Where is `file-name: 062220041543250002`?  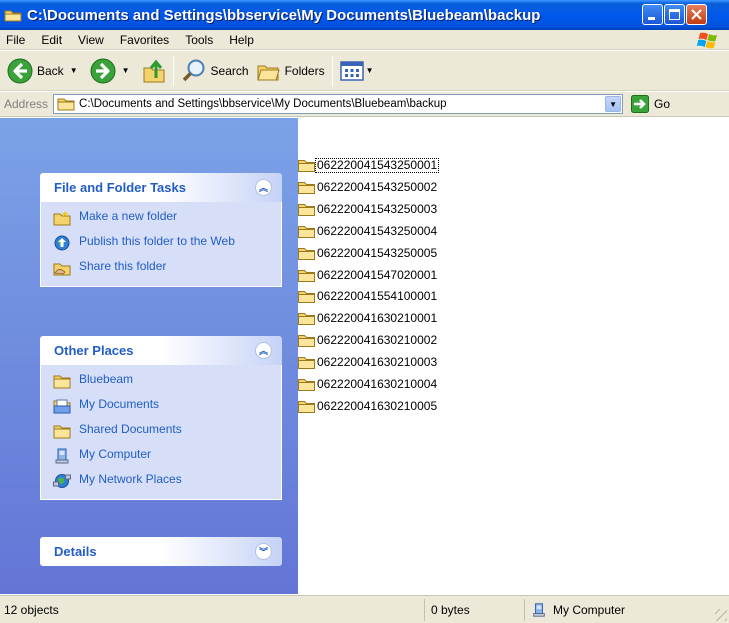 file-name: 062220041543250002 is located at coordinates (377, 186).